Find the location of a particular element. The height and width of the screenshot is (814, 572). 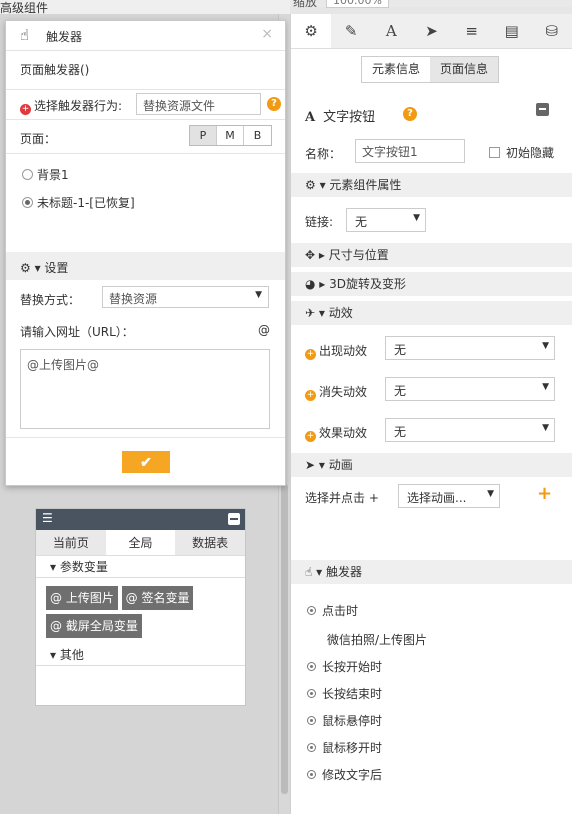

variable-tags: @ 上传图片 @ 签名变量 @ 截屏全局变量 is located at coordinates (140, 611).